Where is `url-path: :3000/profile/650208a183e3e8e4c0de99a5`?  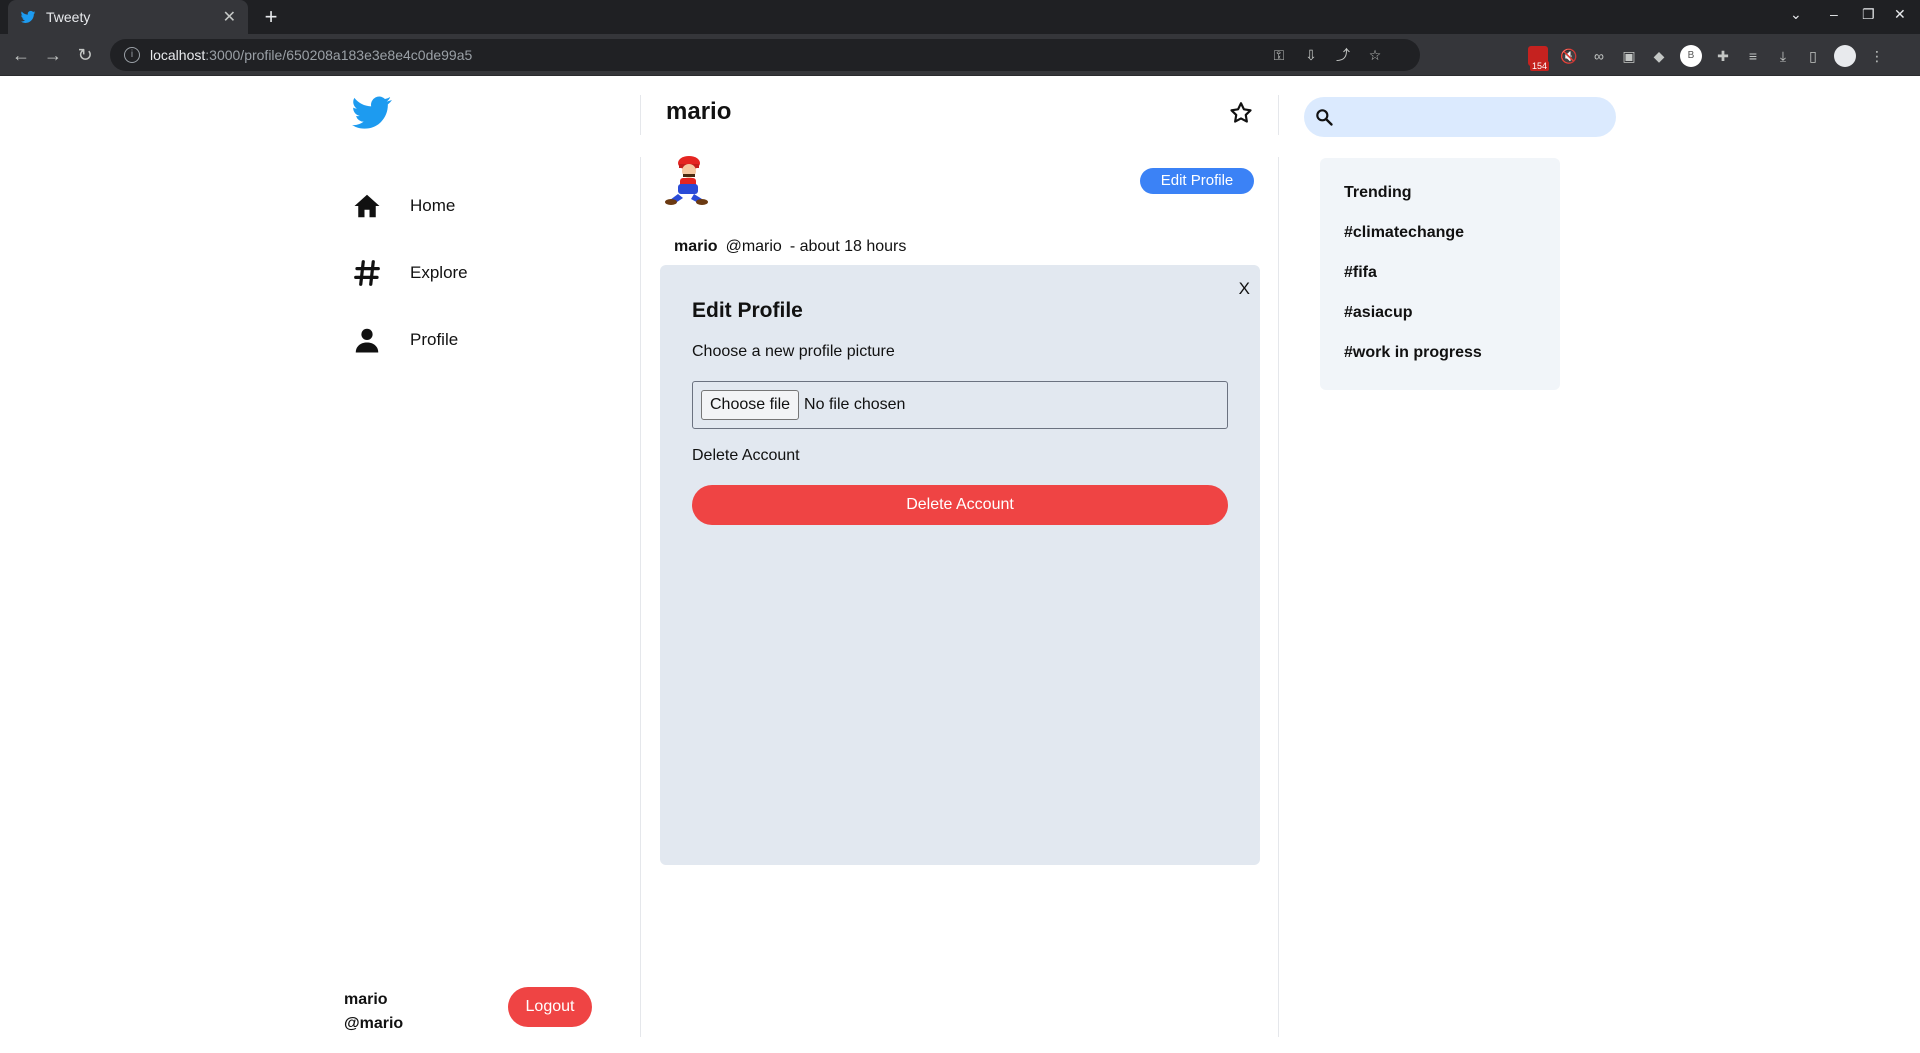
url-path: :3000/profile/650208a183e3e8e4c0de99a5 is located at coordinates (339, 55).